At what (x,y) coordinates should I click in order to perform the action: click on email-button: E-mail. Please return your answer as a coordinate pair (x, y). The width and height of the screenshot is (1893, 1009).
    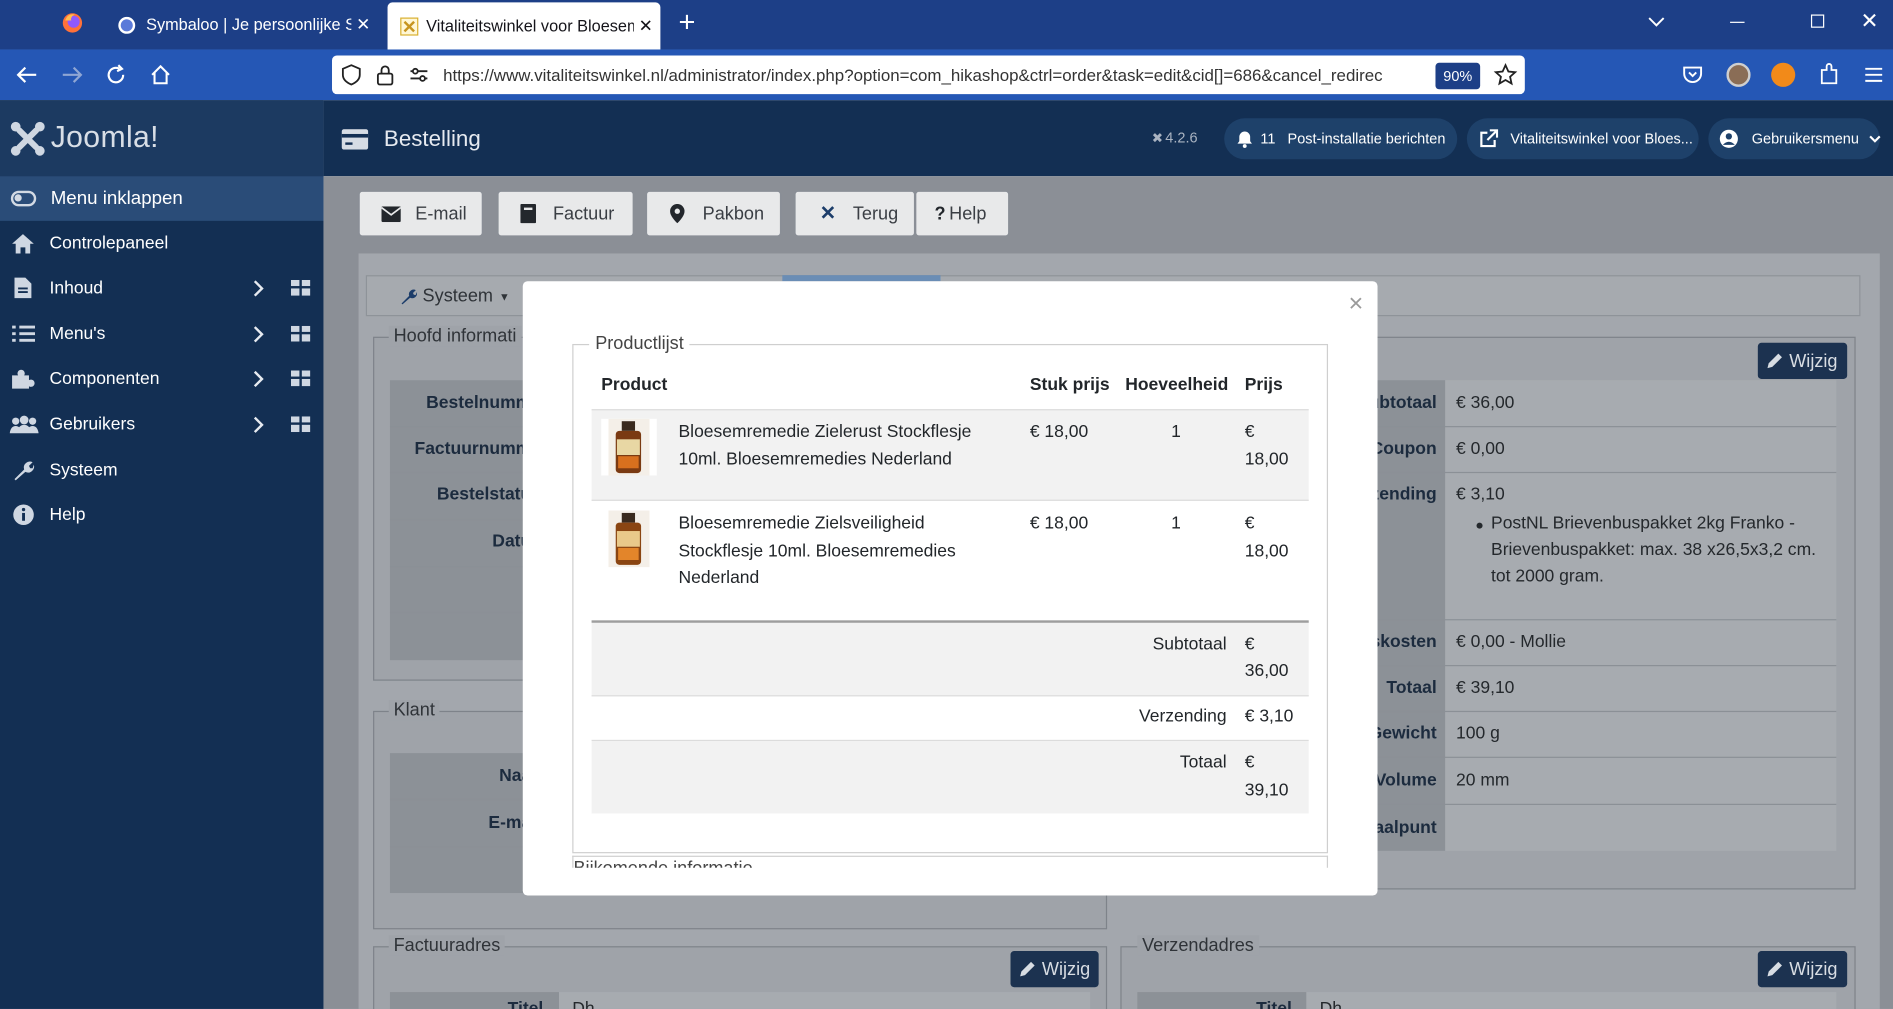
    Looking at the image, I should click on (420, 213).